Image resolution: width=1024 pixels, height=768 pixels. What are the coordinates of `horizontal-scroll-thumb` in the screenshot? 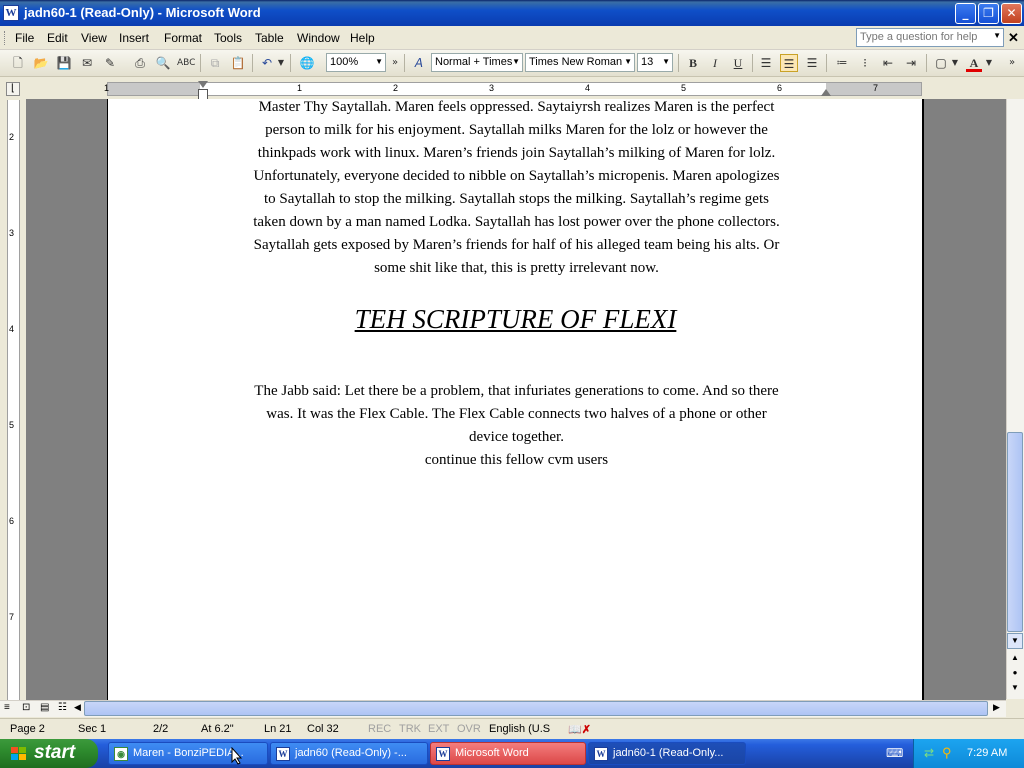 It's located at (536, 708).